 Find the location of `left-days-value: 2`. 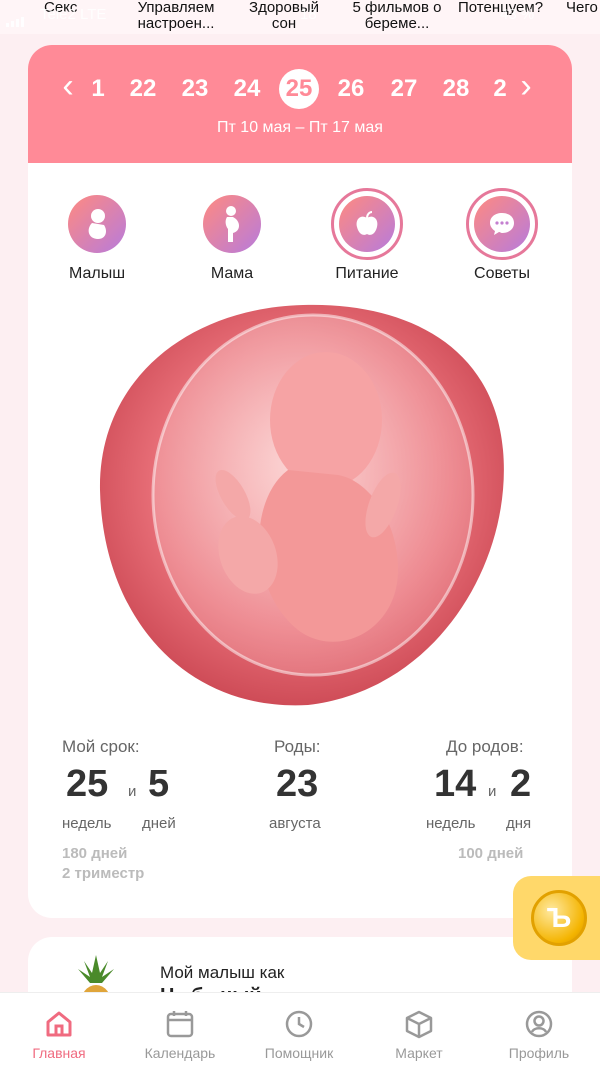

left-days-value: 2 is located at coordinates (521, 784).